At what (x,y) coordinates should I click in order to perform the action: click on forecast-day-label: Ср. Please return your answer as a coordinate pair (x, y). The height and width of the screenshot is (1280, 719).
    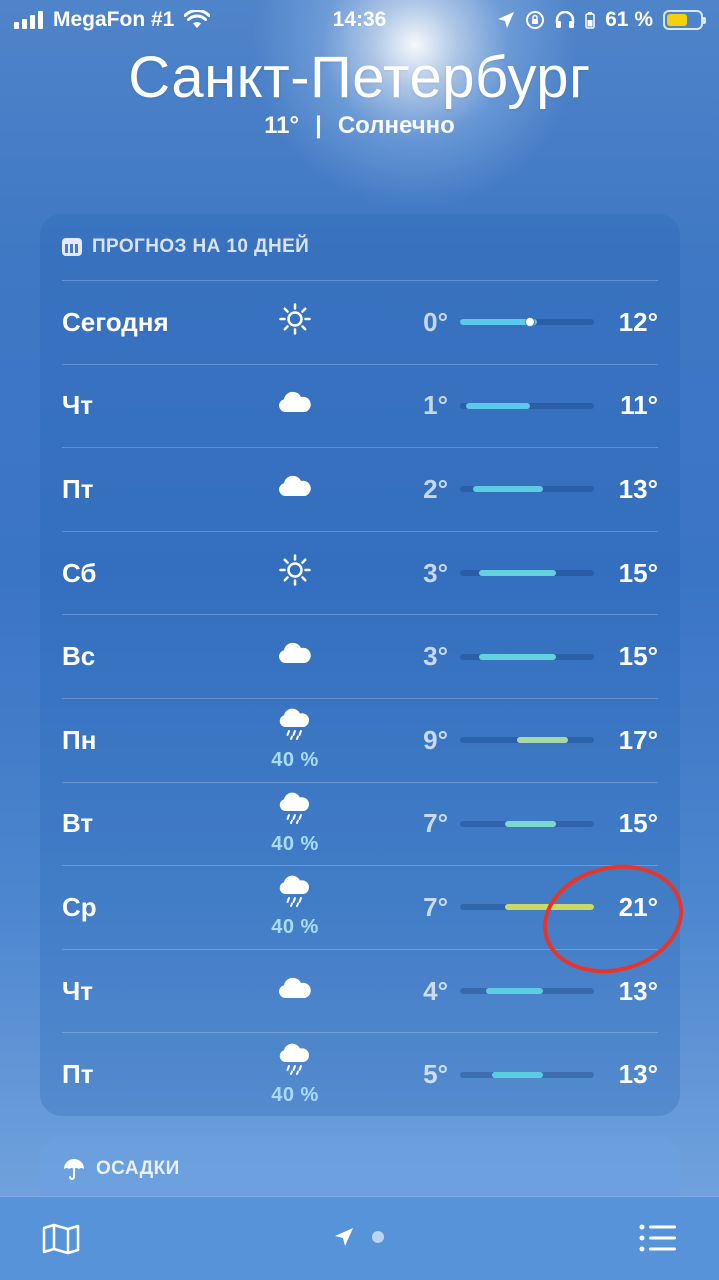
    Looking at the image, I should click on (79, 906).